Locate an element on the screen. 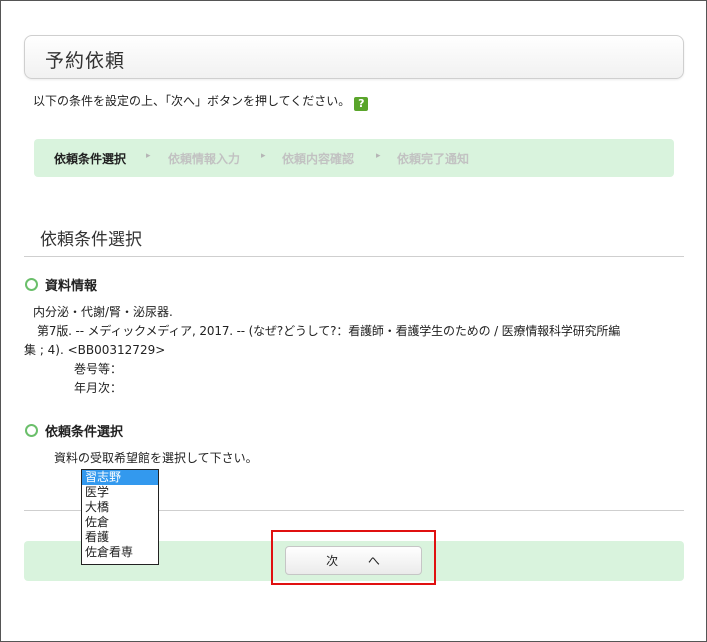 Image resolution: width=707 pixels, height=642 pixels. library-listbox: 習志野 医学 大橋 佐倉 看護 佐倉看専 is located at coordinates (120, 517).